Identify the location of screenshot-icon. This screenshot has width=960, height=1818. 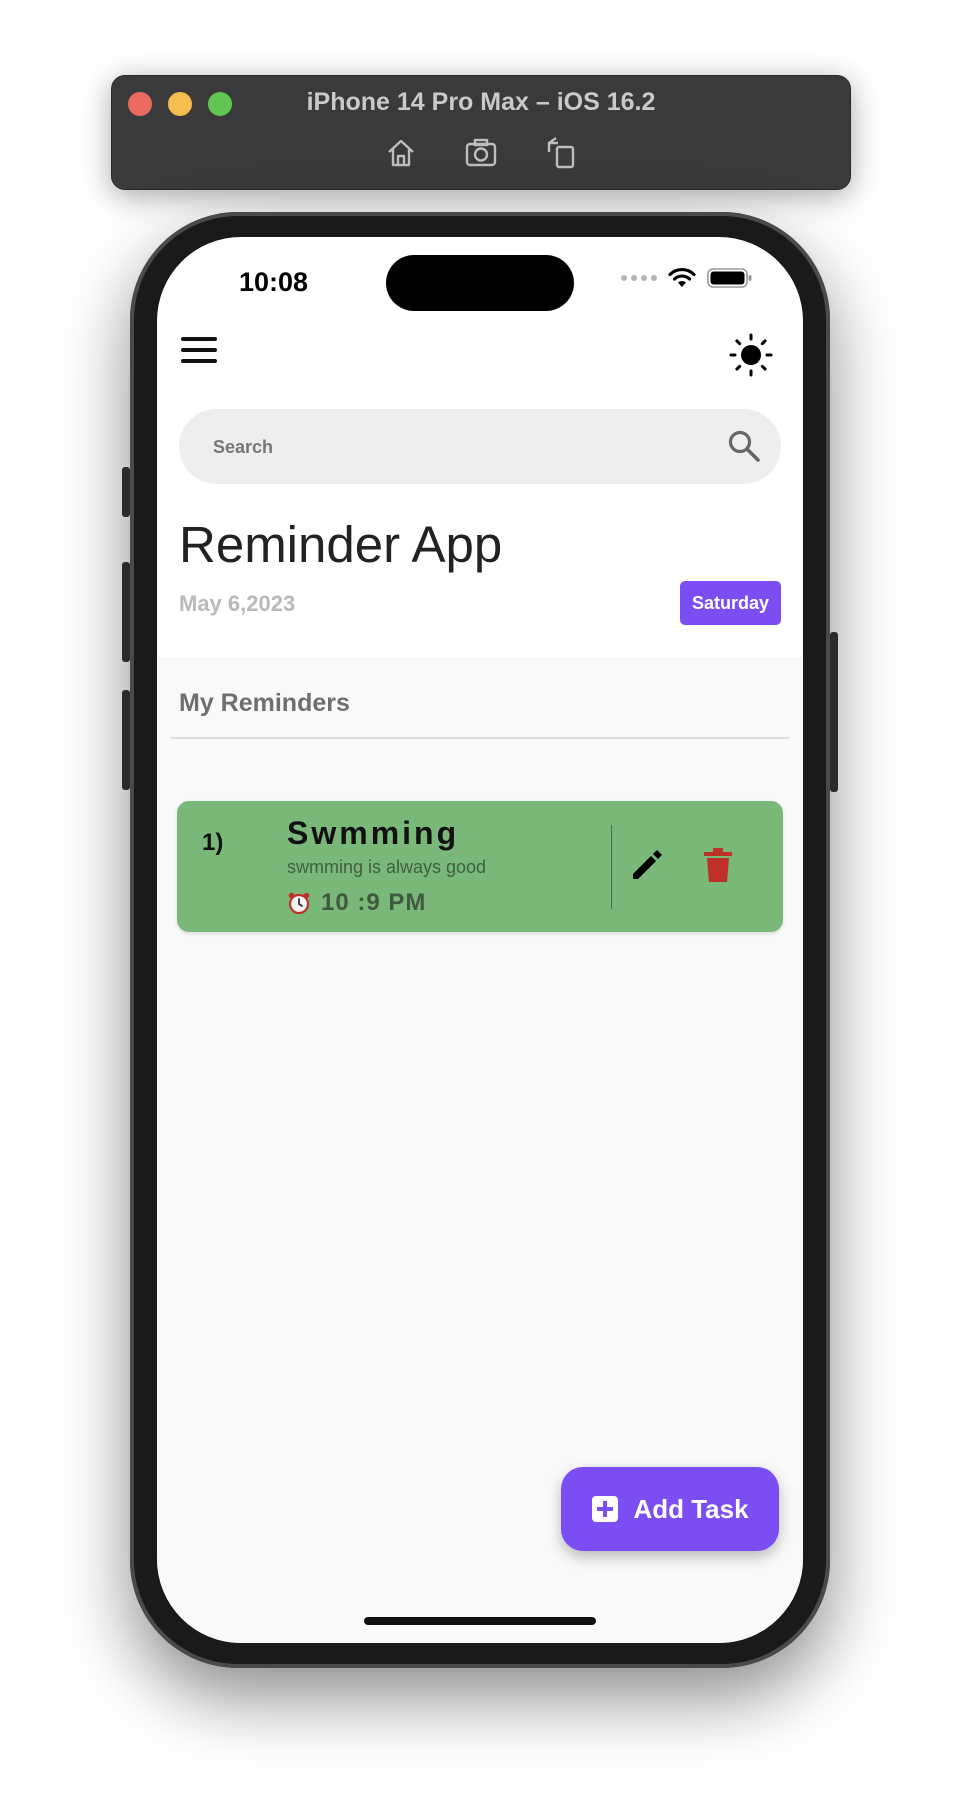
(481, 153).